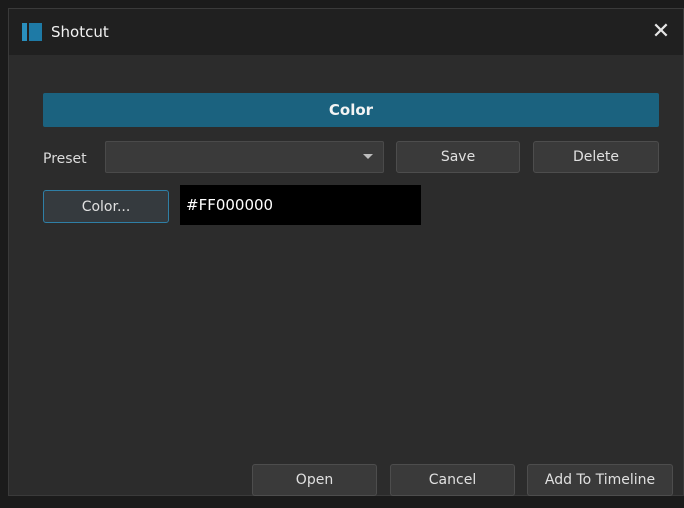 Image resolution: width=684 pixels, height=508 pixels. What do you see at coordinates (661, 32) in the screenshot?
I see `close-icon: ✕` at bounding box center [661, 32].